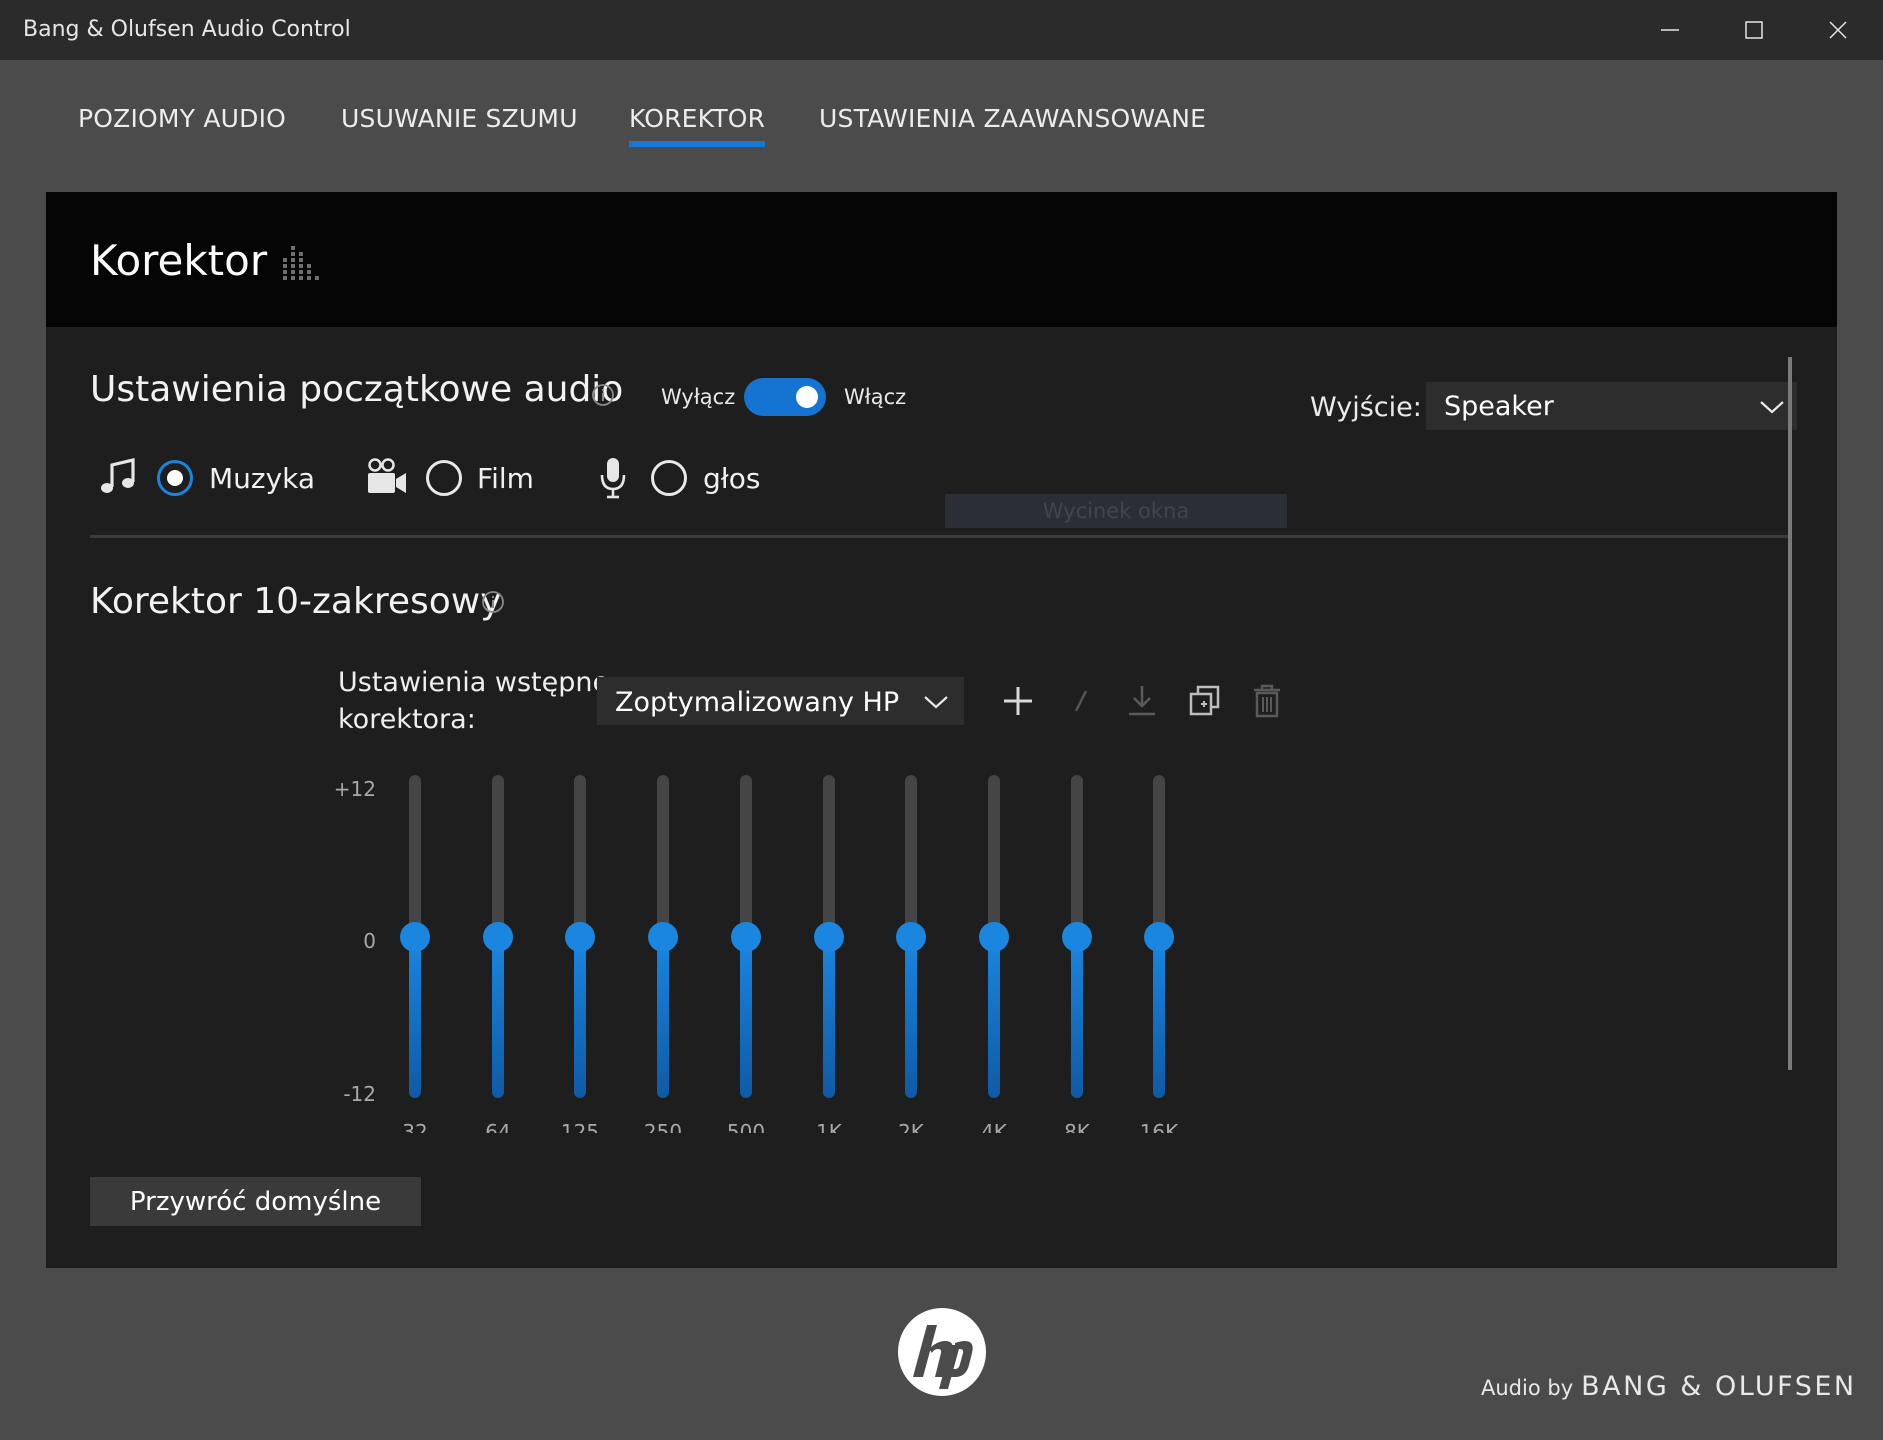 The width and height of the screenshot is (1883, 1440). I want to click on maximize-button, so click(1754, 30).